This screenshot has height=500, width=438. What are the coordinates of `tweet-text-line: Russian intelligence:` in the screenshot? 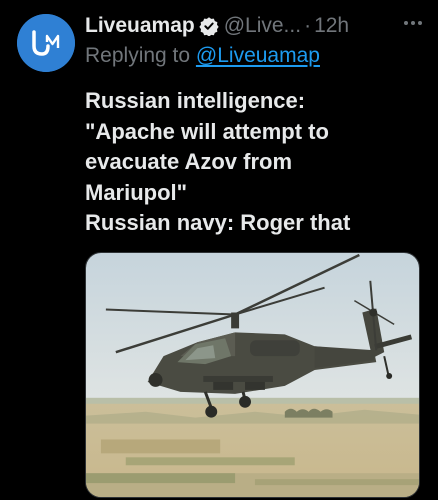 It's located at (195, 100).